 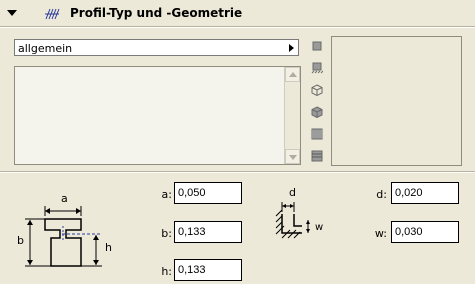 I want to click on list-scrollbar, so click(x=292, y=115).